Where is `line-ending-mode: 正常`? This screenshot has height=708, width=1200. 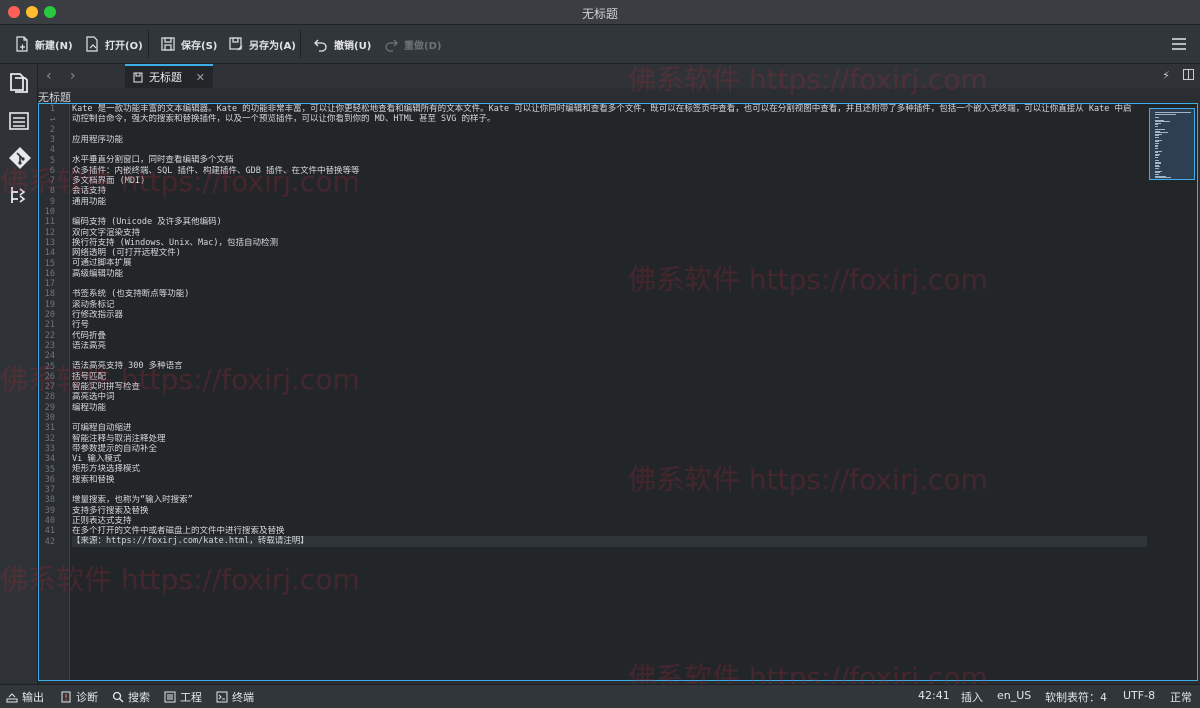
line-ending-mode: 正常 is located at coordinates (1181, 697).